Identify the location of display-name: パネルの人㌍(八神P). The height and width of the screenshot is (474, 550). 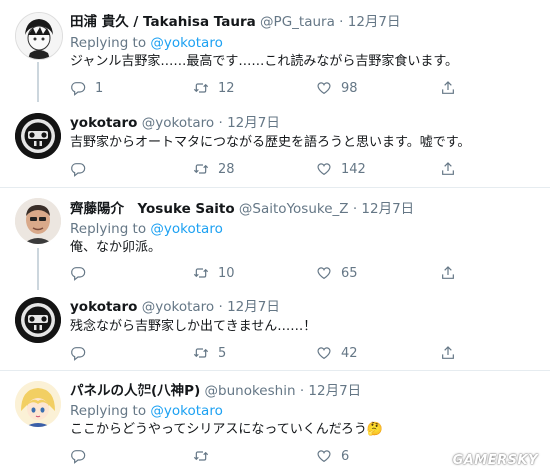
(135, 391).